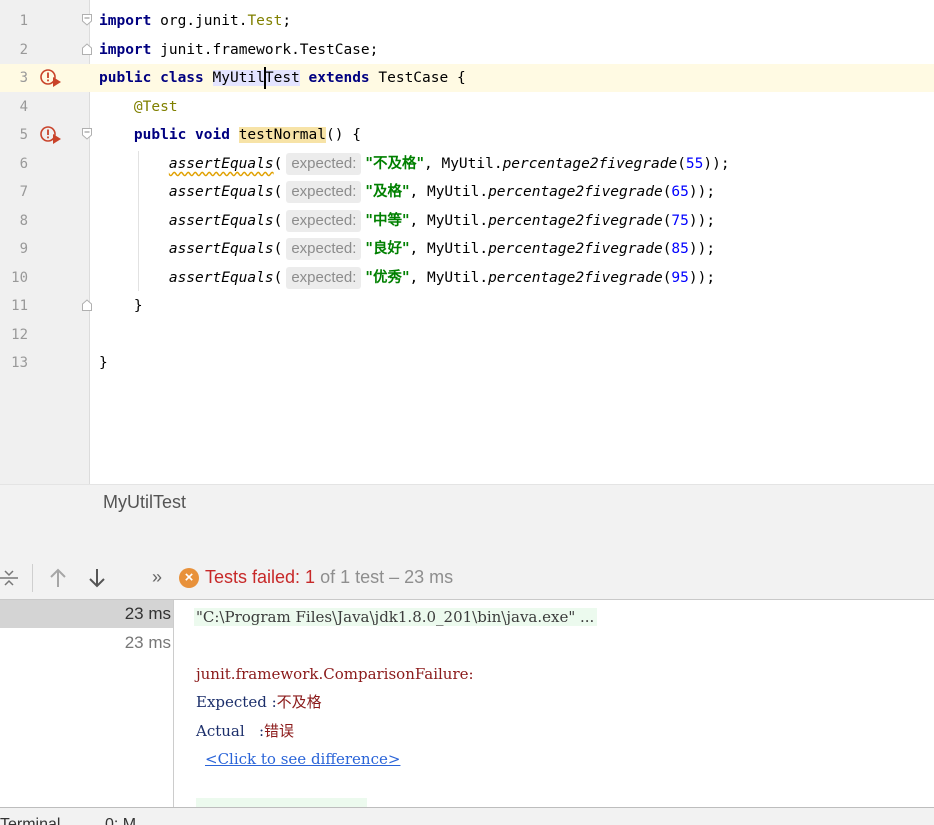 The height and width of the screenshot is (825, 934). Describe the element at coordinates (238, 50) in the screenshot. I see `code-text: import junit.framework.TestCase;` at that location.